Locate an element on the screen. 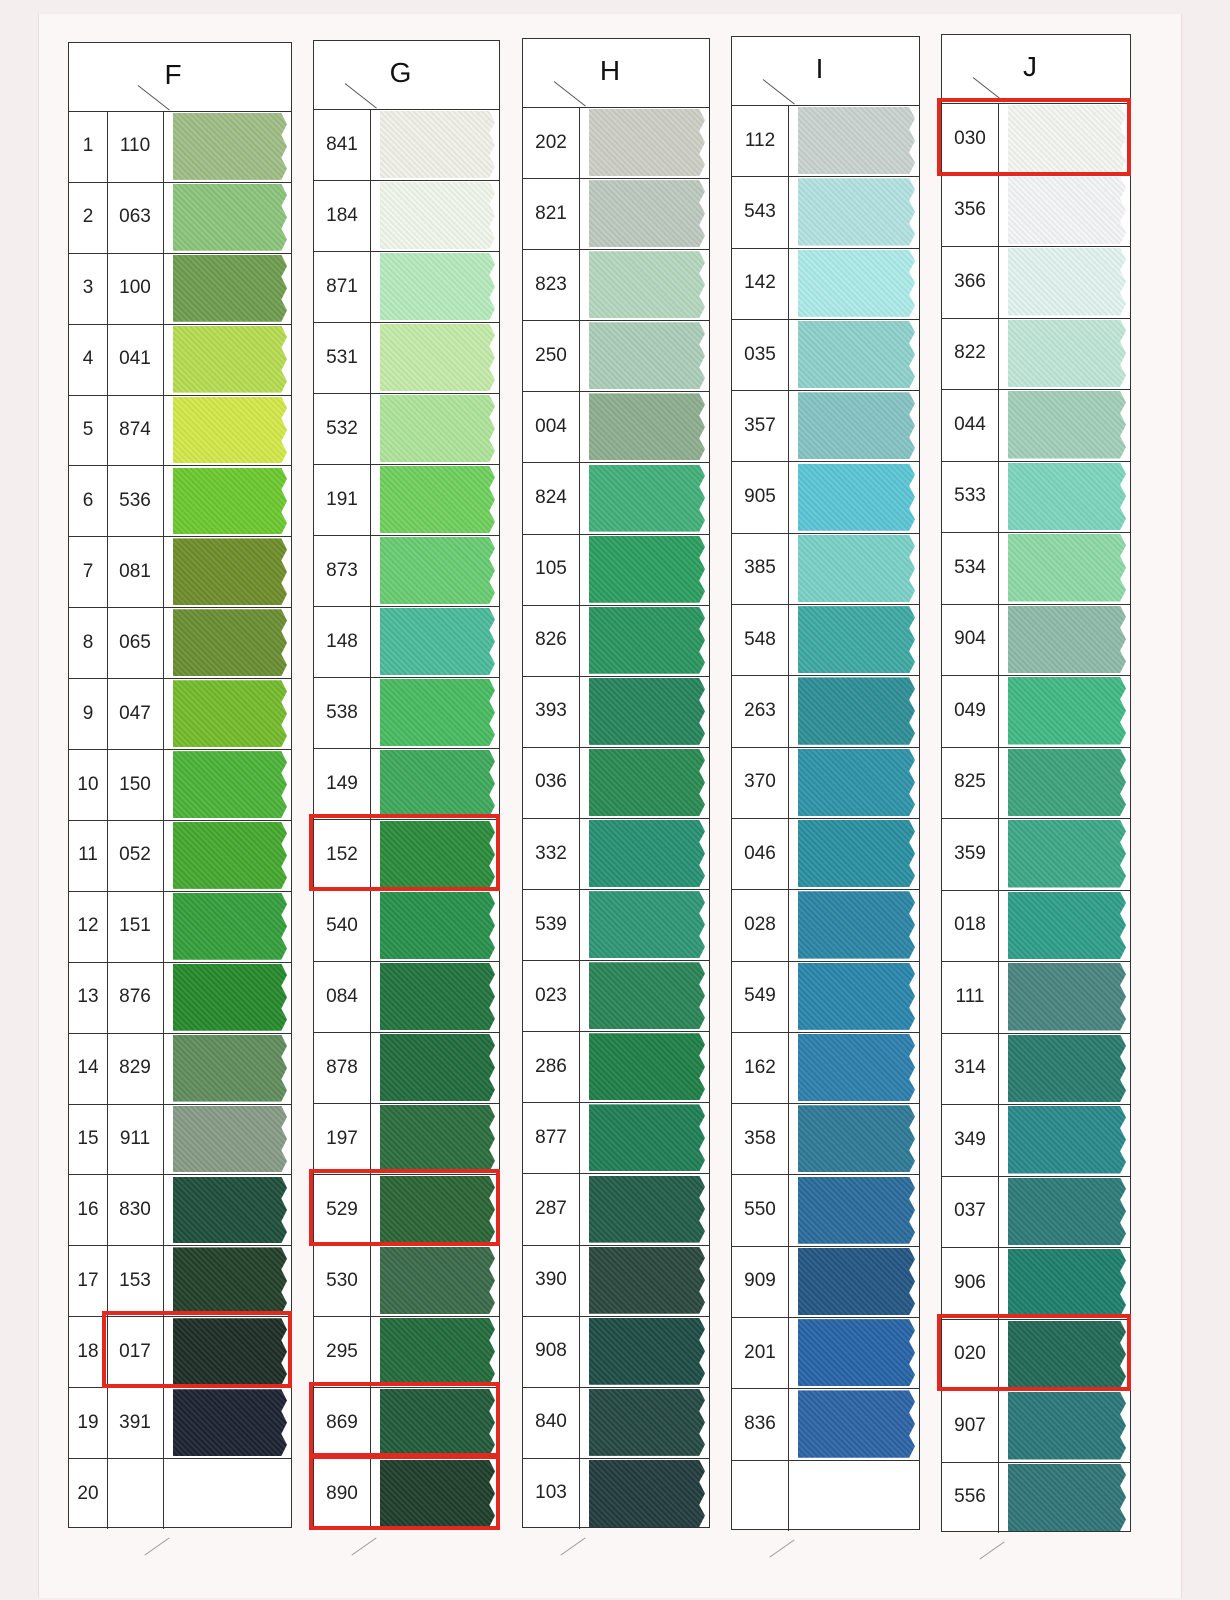 The image size is (1230, 1600). swatch-row: 112 is located at coordinates (825, 141).